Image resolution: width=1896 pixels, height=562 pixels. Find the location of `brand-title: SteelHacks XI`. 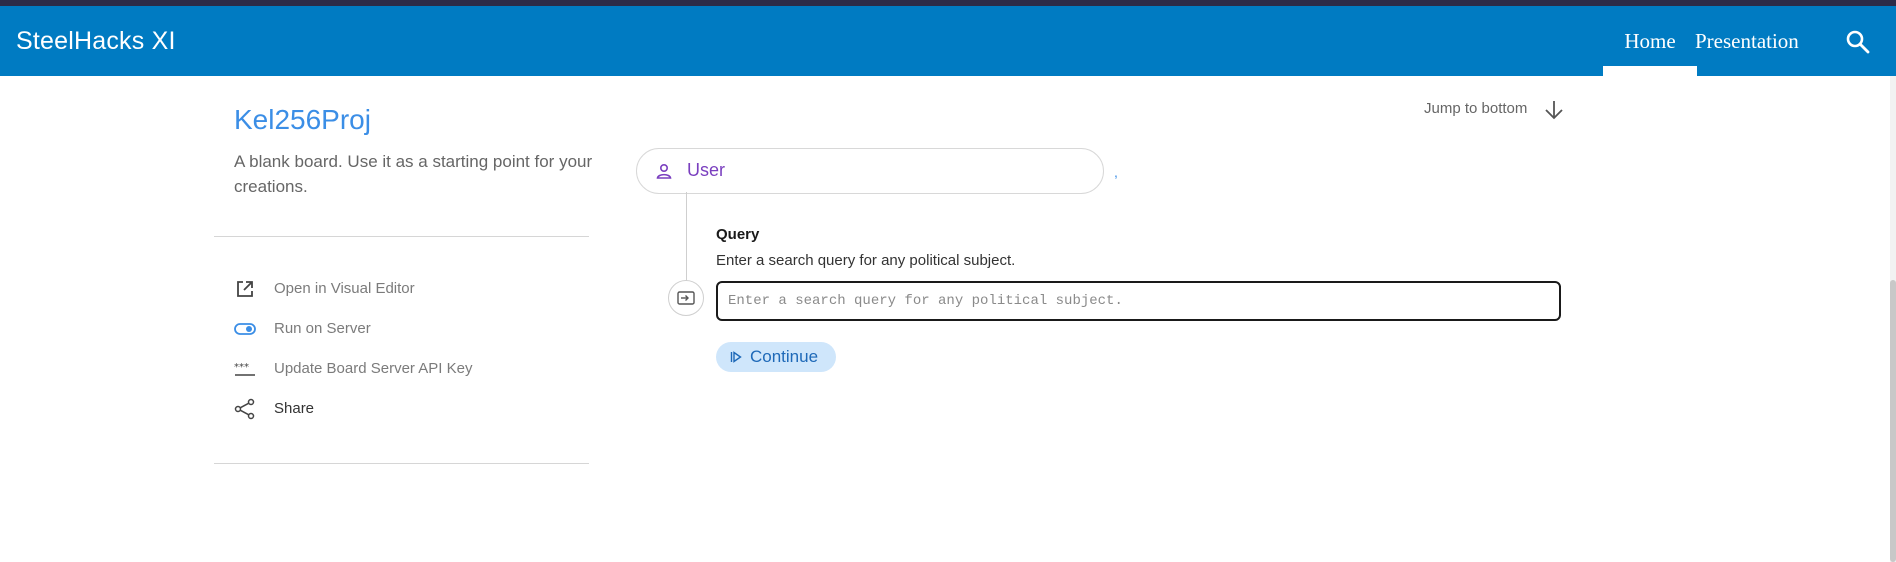

brand-title: SteelHacks XI is located at coordinates (96, 41).